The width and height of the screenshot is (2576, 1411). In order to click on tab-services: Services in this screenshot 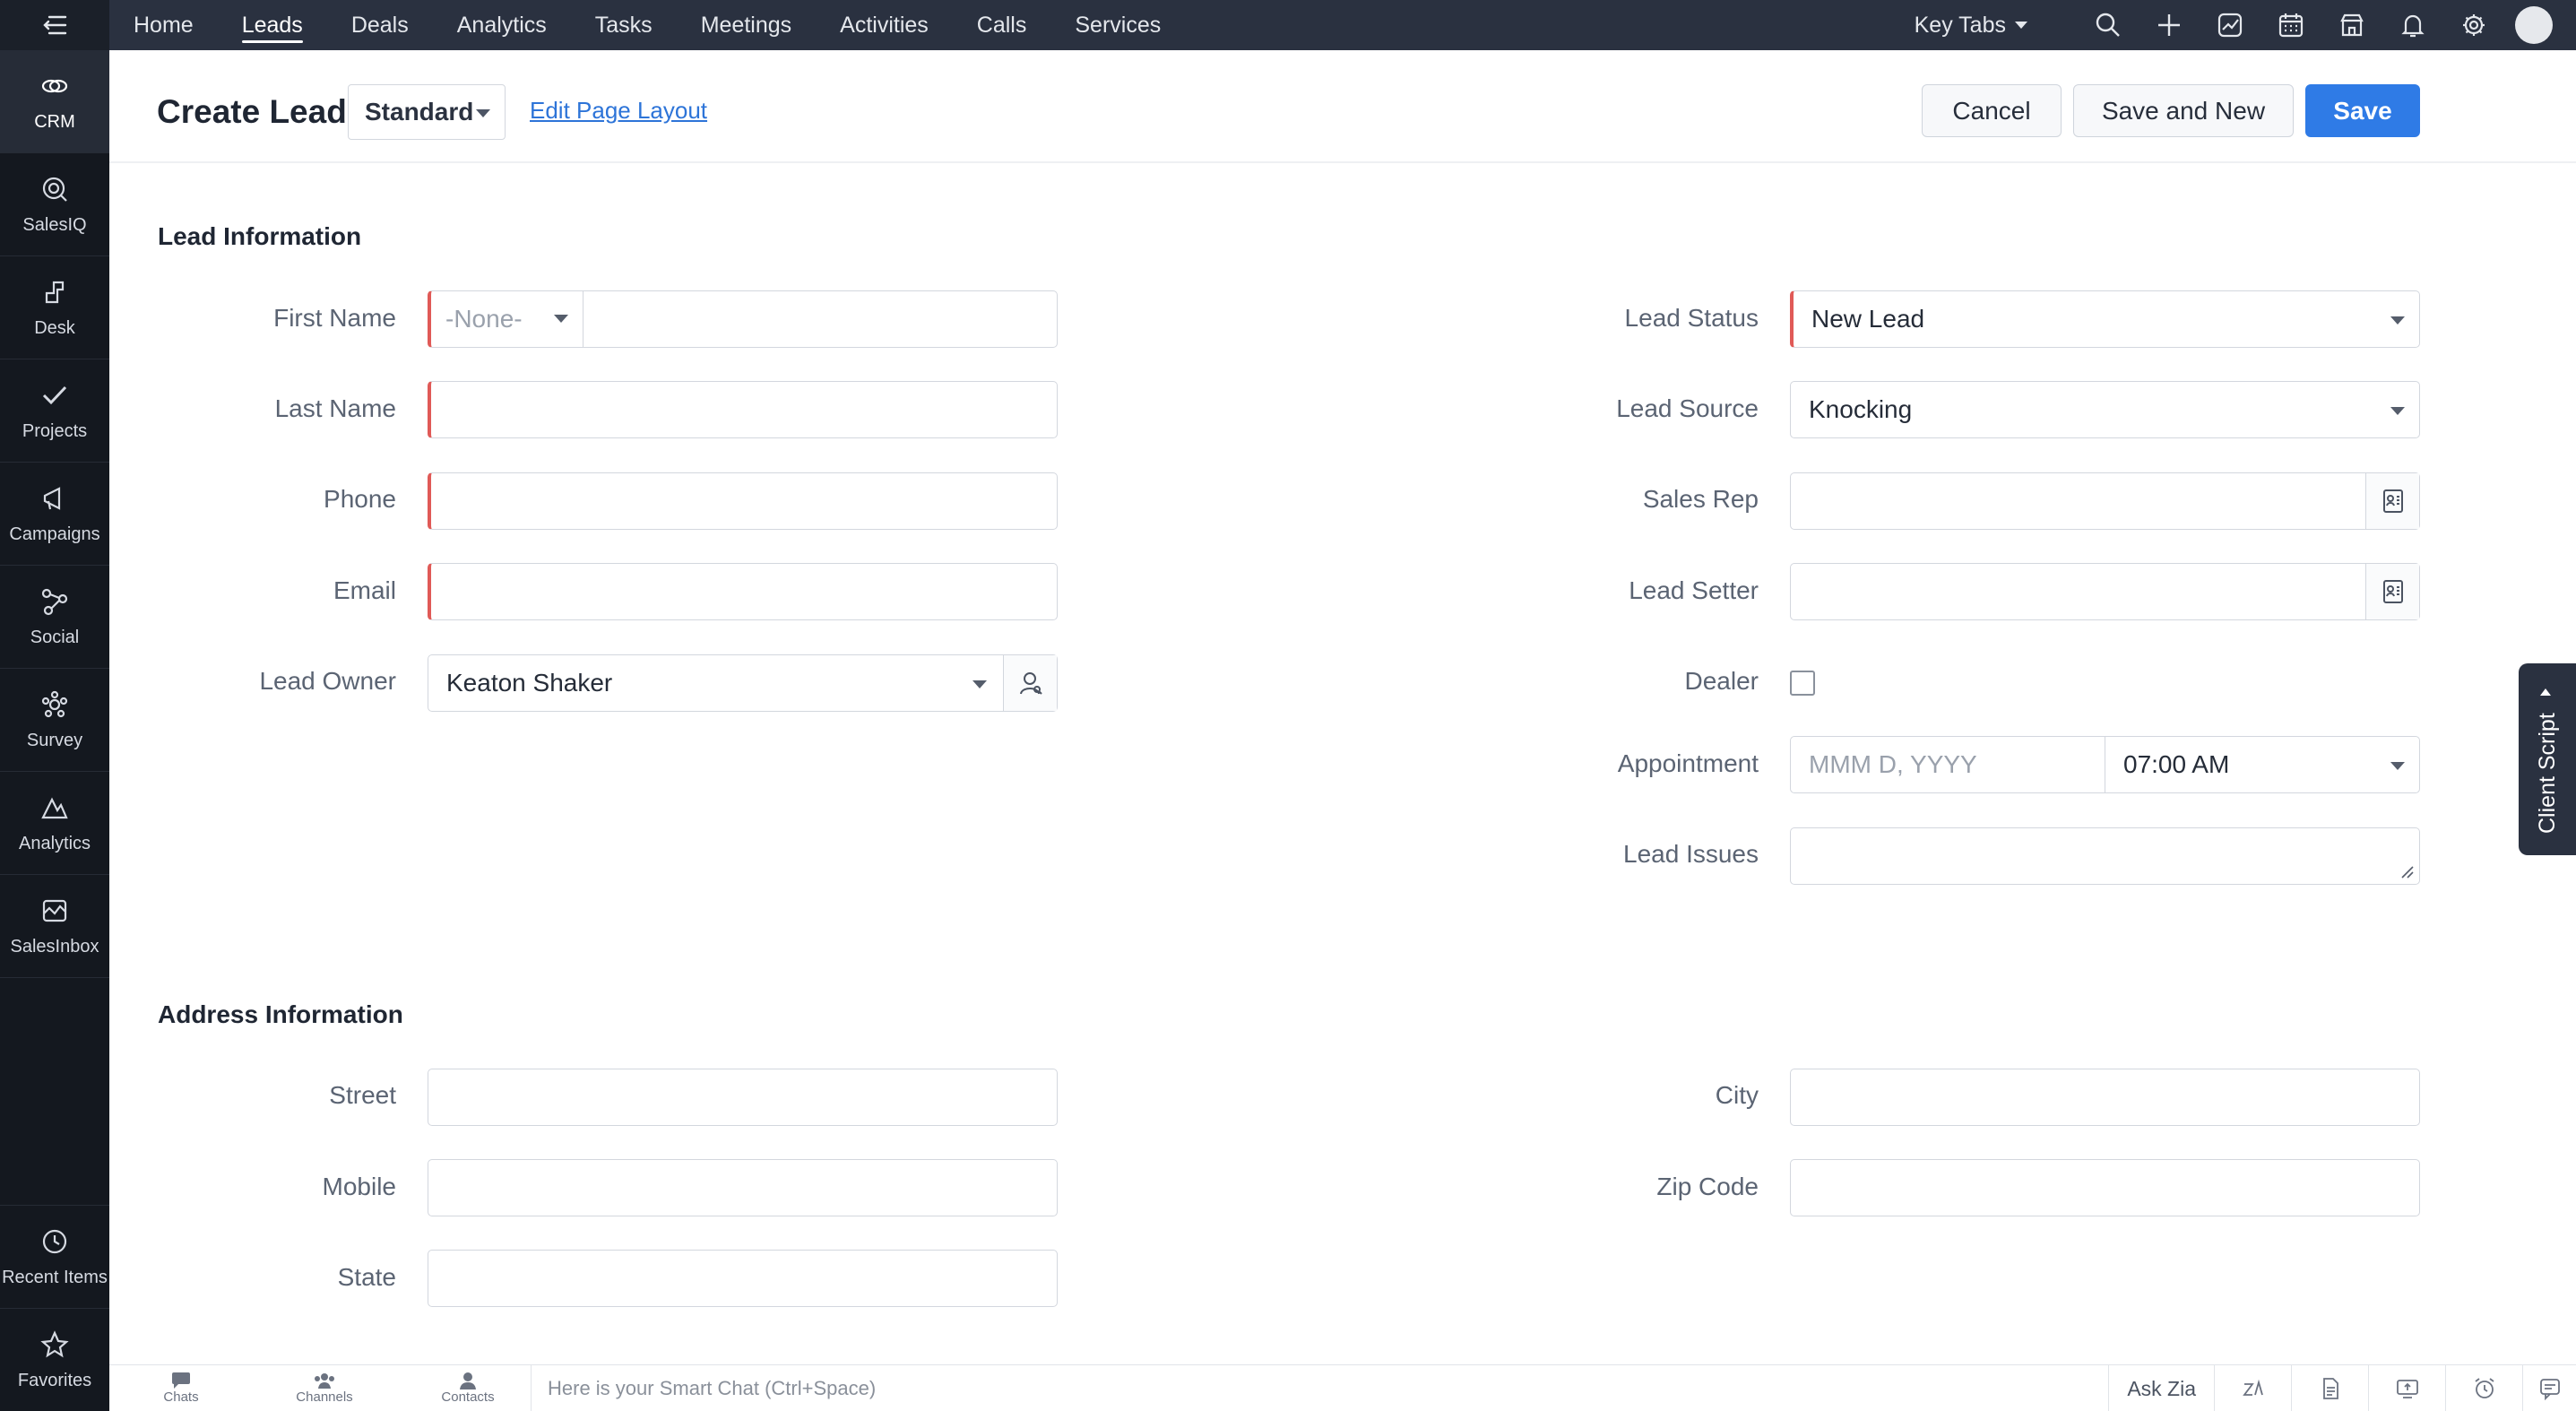, I will do `click(1117, 25)`.